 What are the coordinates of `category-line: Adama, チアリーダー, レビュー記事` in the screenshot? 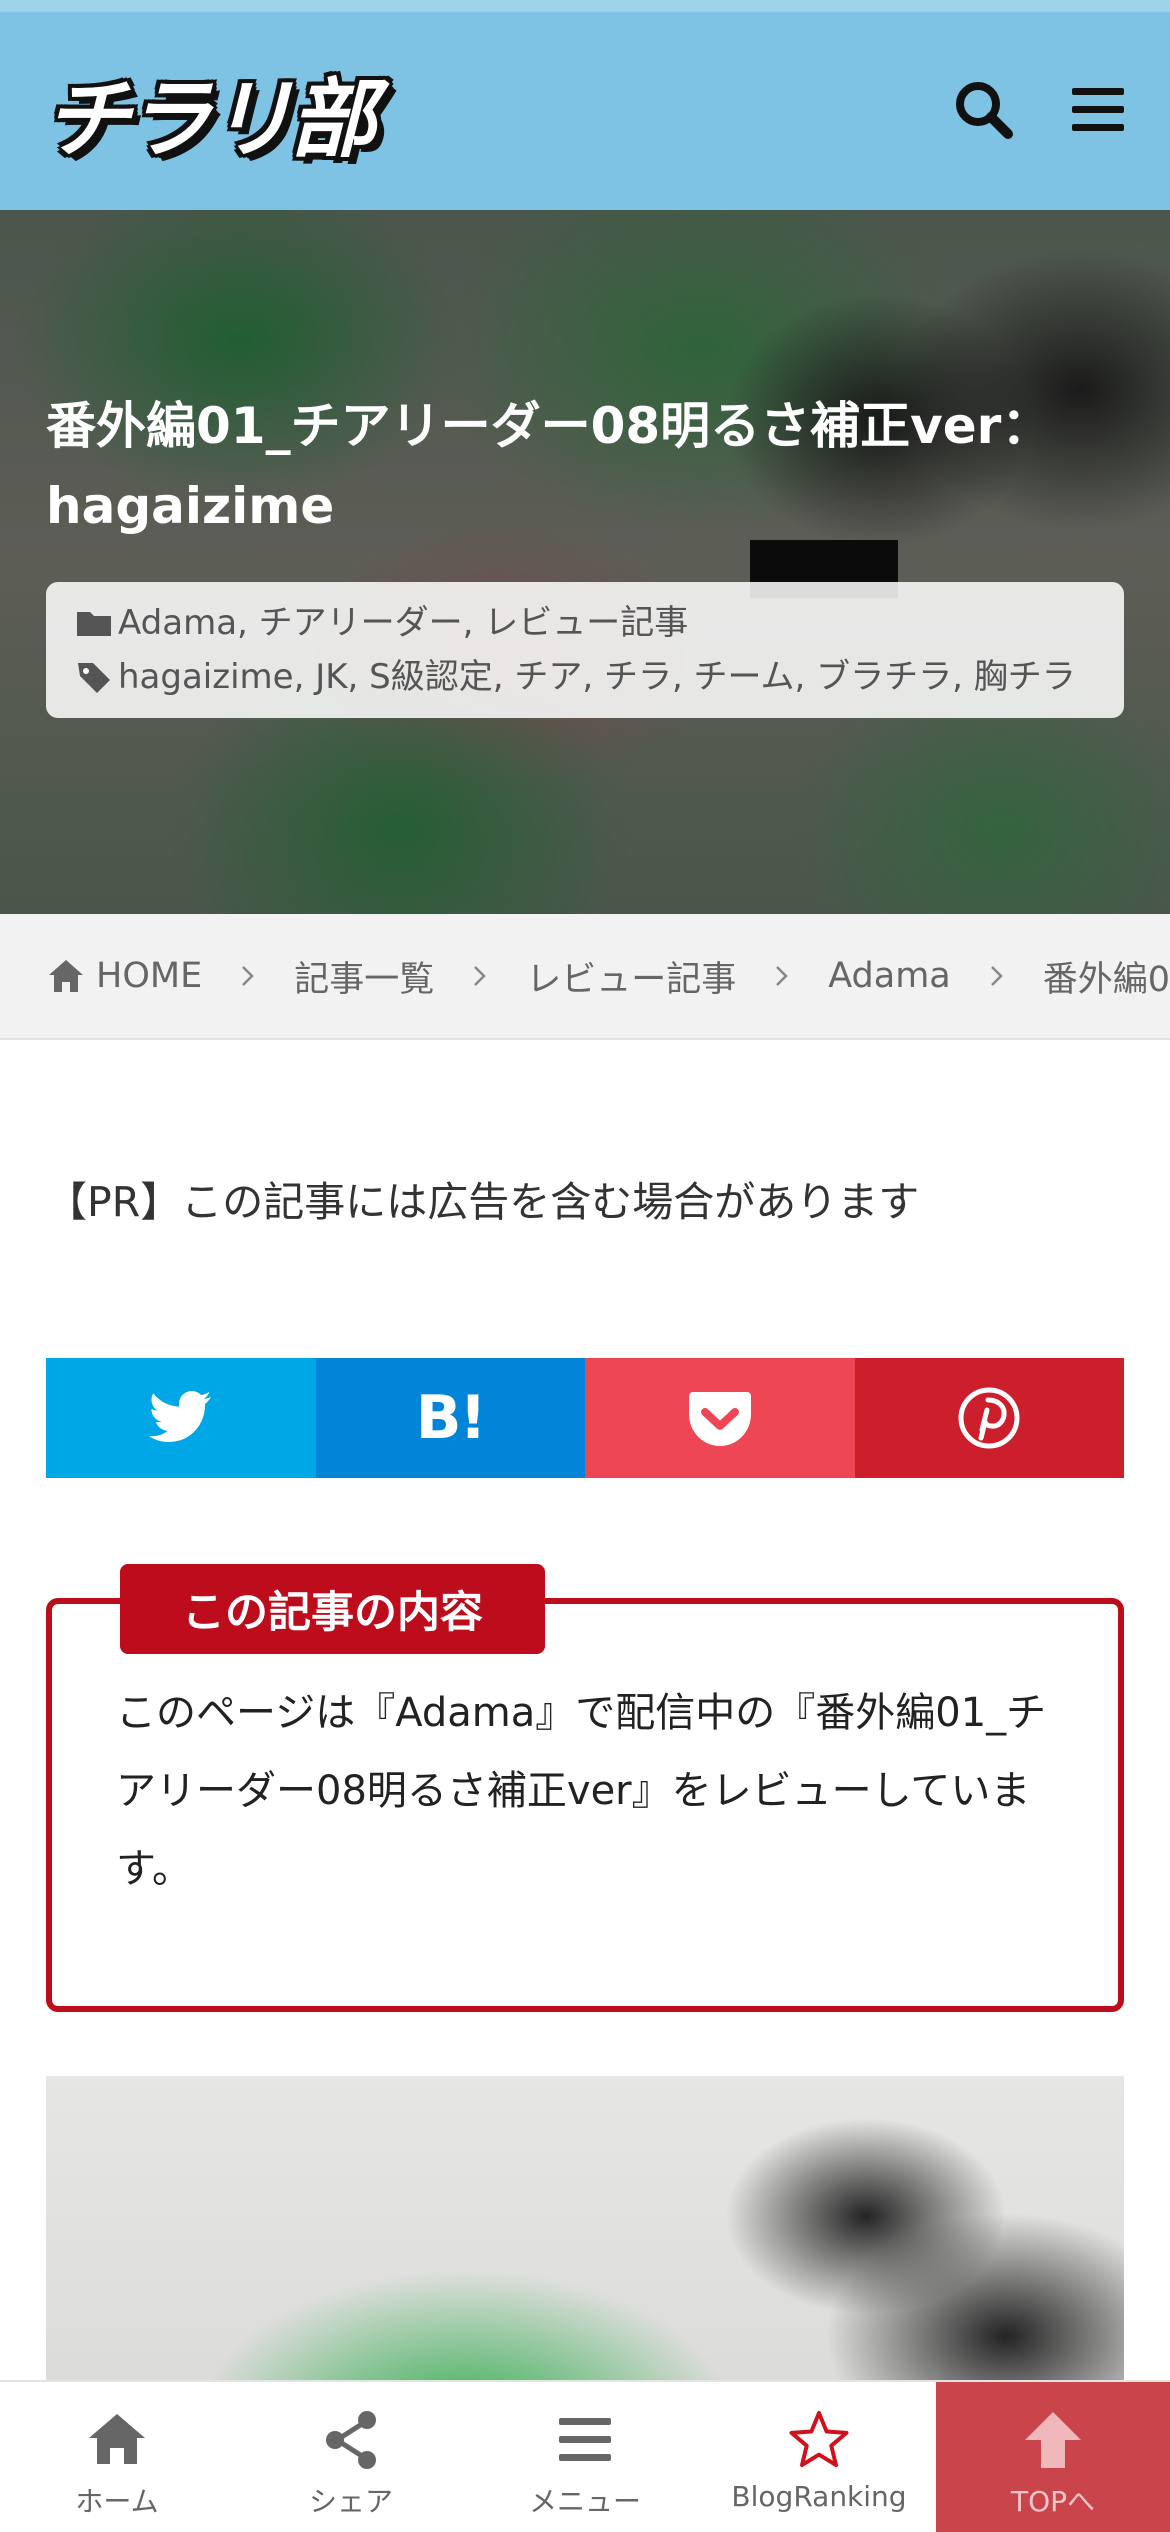 It's located at (585, 623).